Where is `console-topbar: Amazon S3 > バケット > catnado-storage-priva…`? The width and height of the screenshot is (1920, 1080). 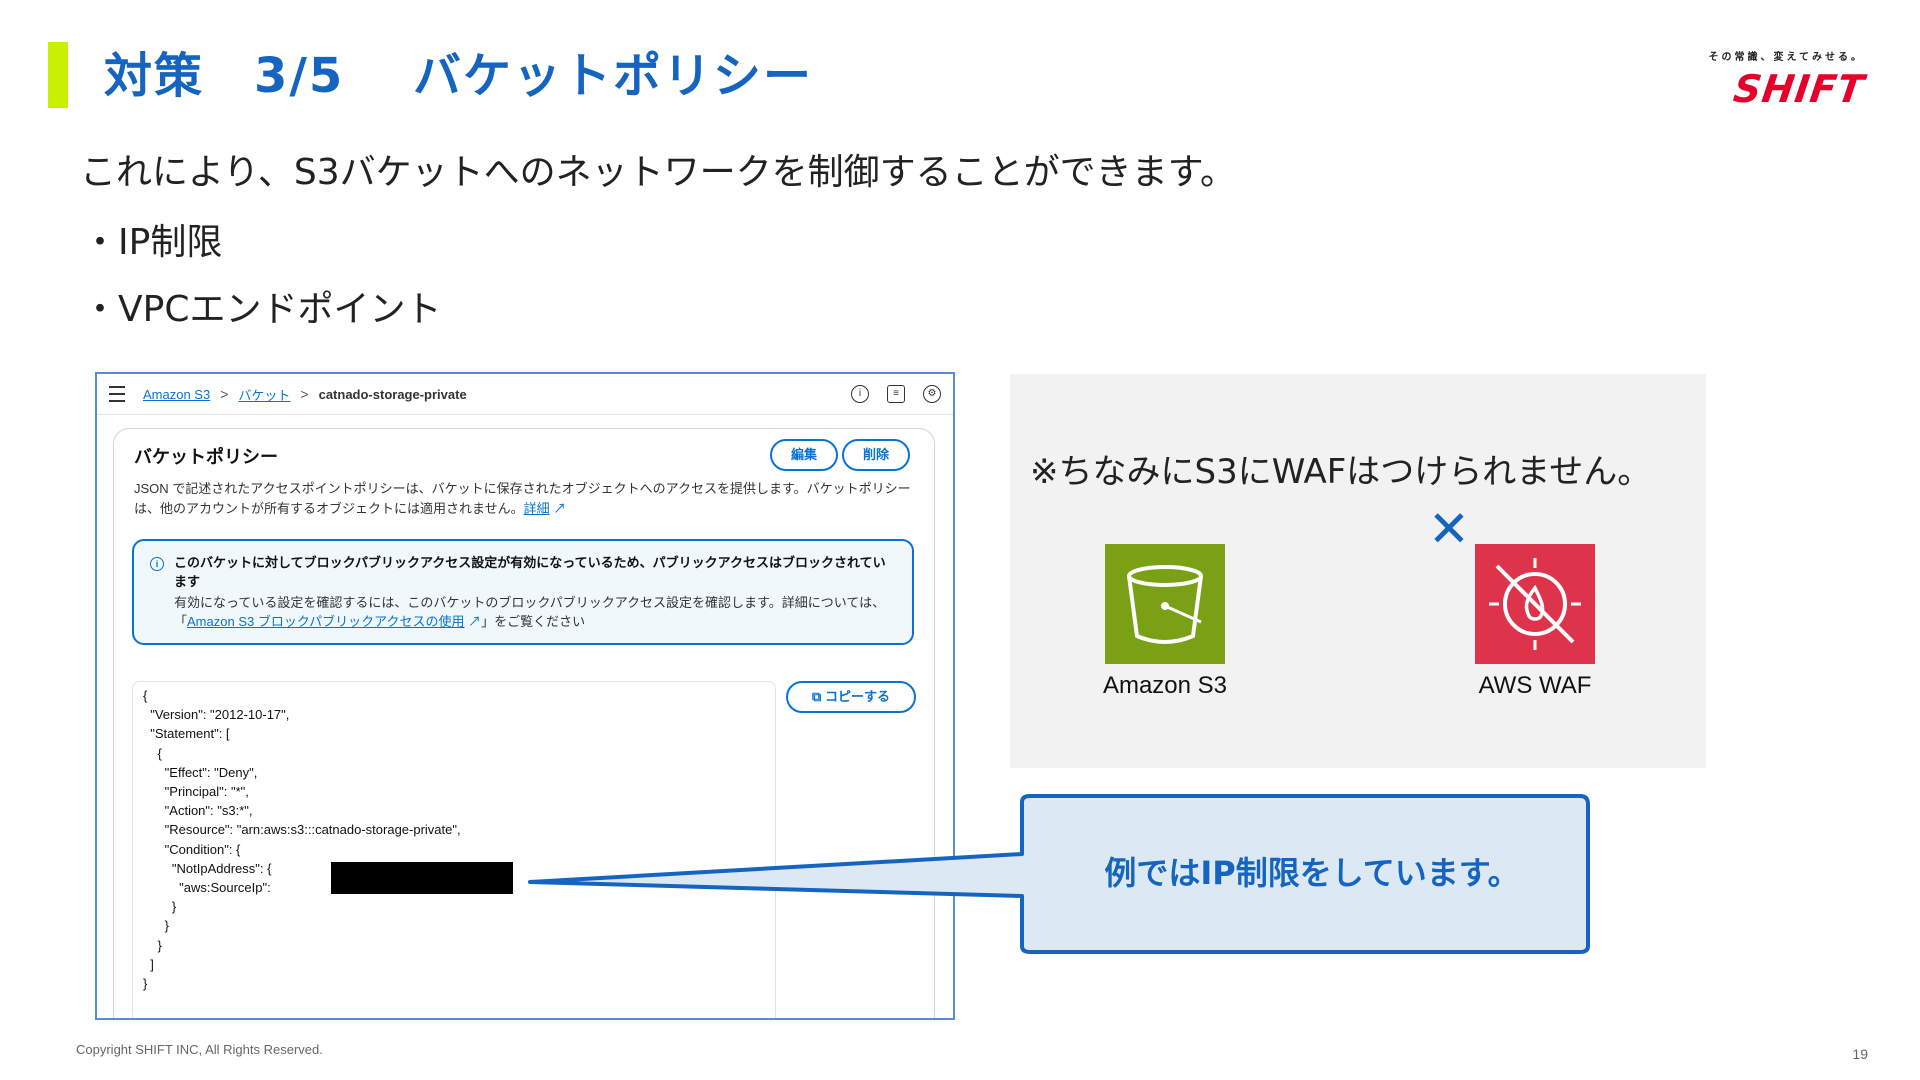
console-topbar: Amazon S3 > バケット > catnado-storage-priva… is located at coordinates (525, 394).